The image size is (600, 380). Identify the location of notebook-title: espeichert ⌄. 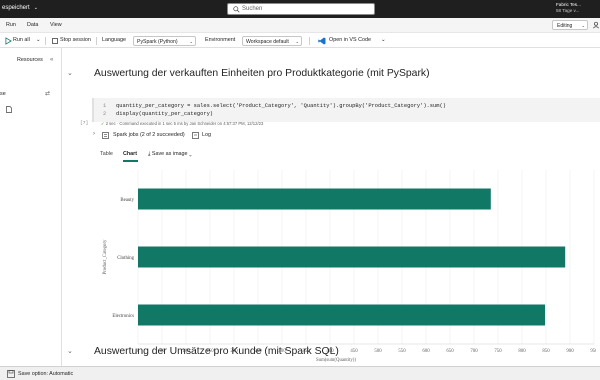
(20, 8).